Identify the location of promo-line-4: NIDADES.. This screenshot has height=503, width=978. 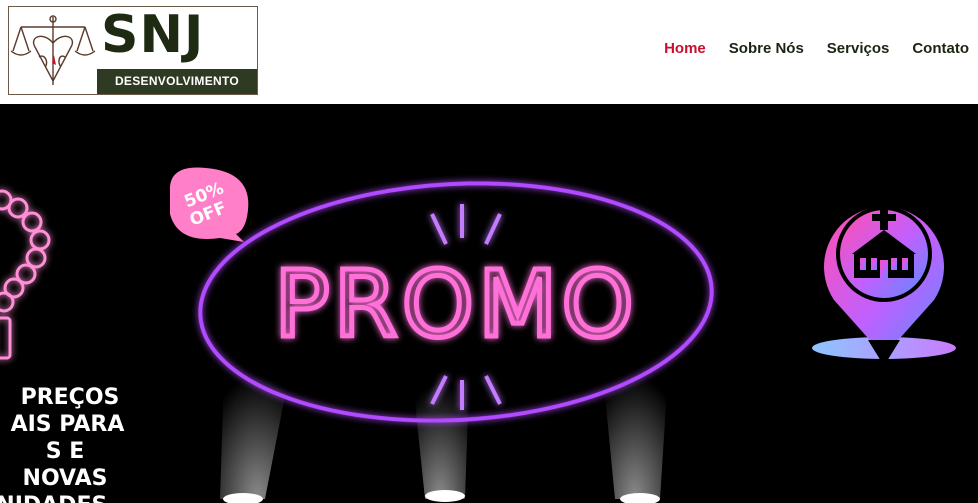
(62, 497).